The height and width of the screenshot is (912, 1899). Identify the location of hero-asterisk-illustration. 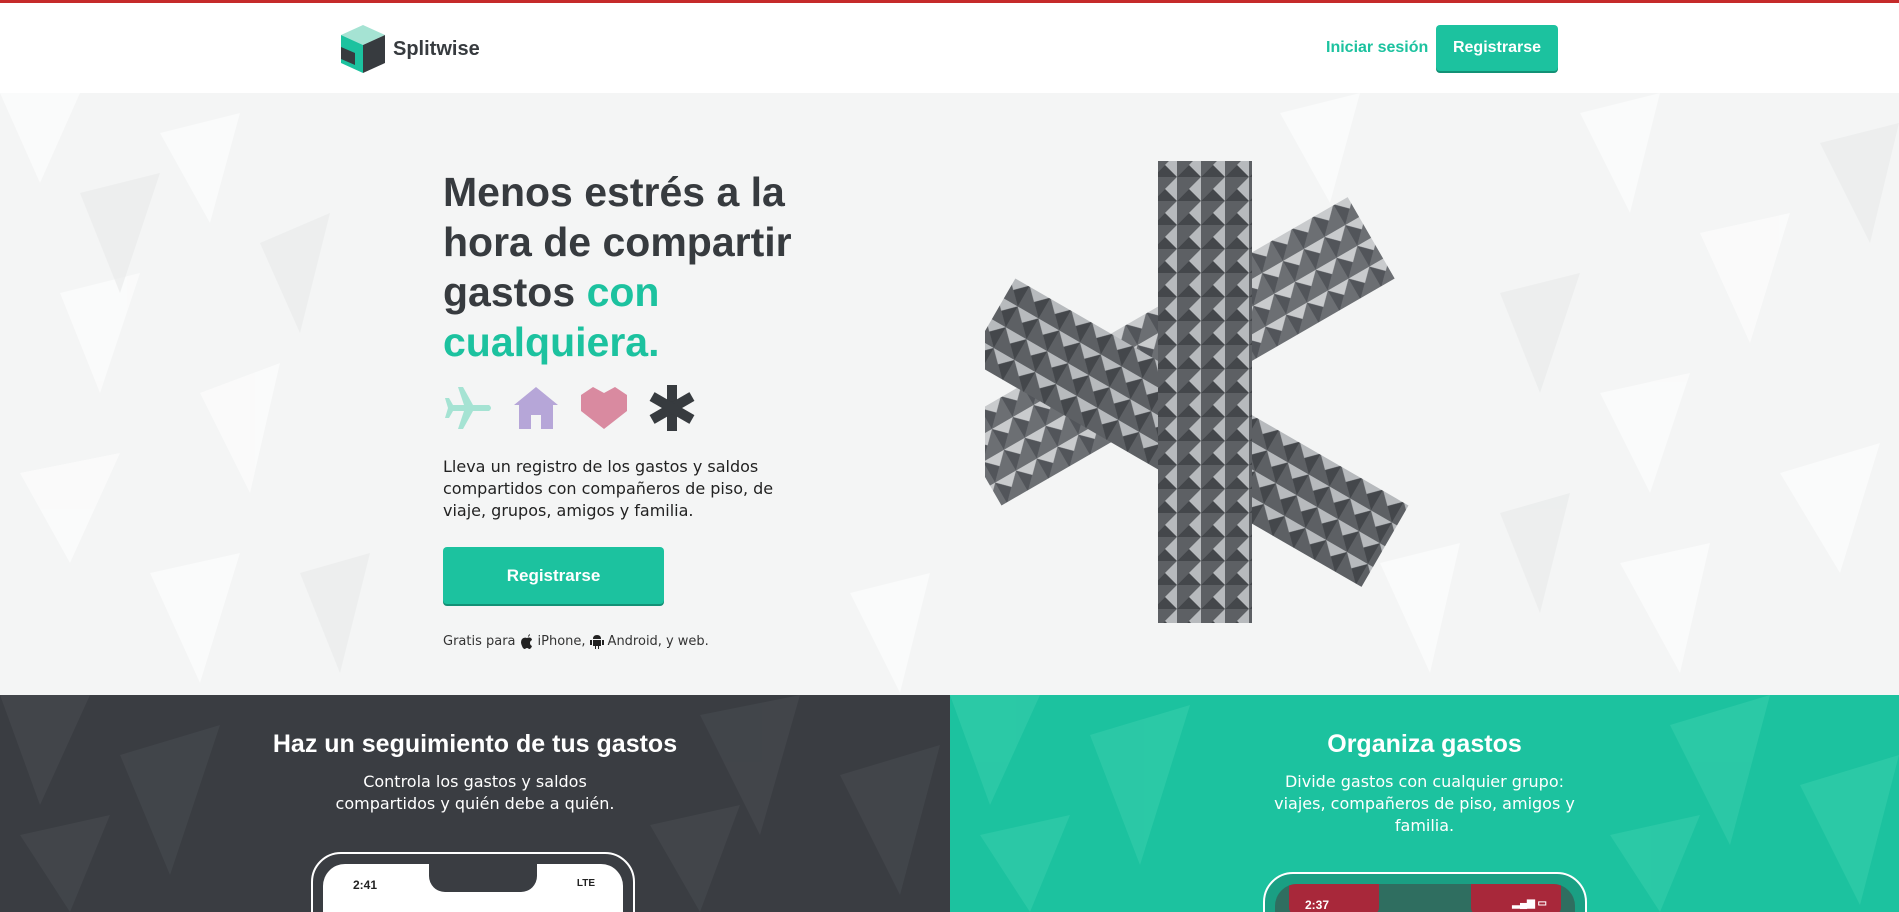
(1197, 392).